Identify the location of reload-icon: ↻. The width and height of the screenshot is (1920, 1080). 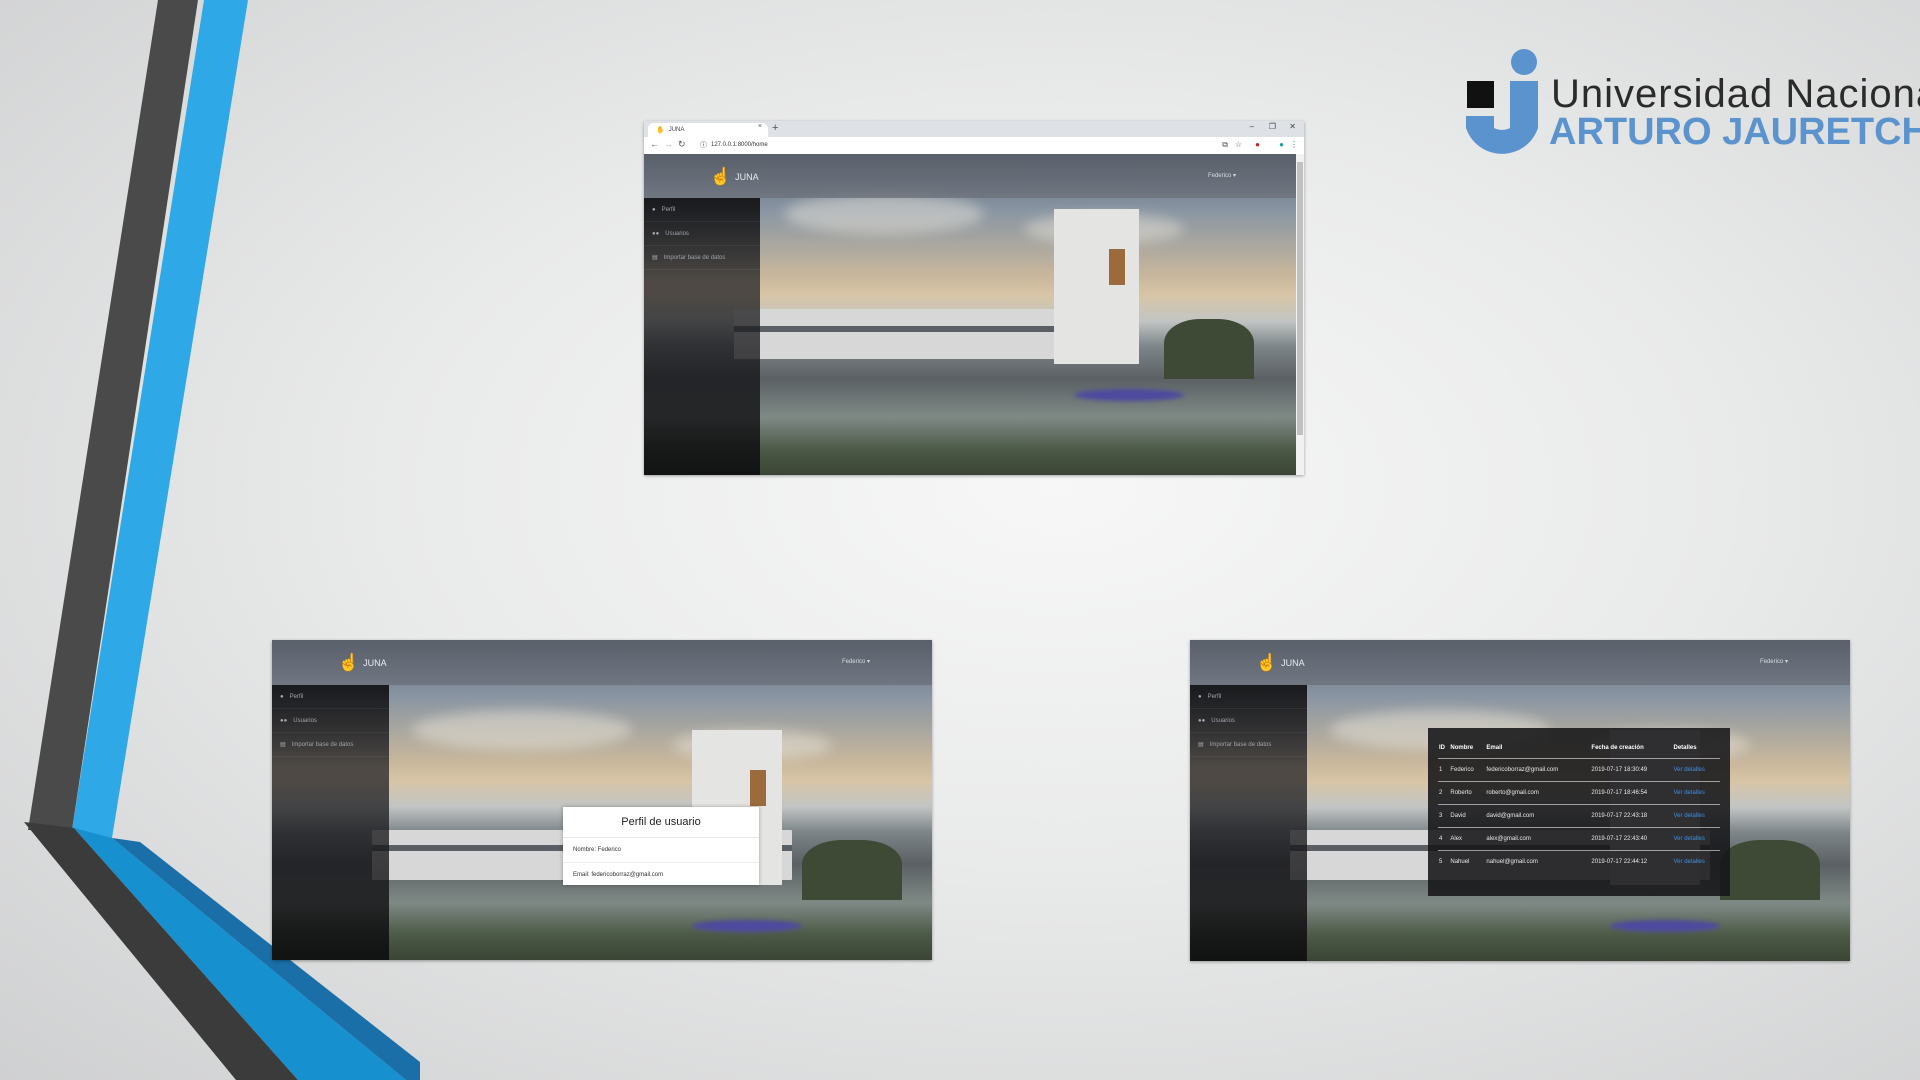
(682, 144).